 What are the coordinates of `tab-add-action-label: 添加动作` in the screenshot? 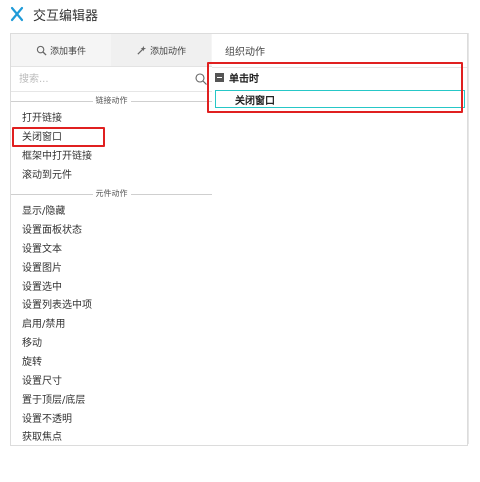 It's located at (167, 51).